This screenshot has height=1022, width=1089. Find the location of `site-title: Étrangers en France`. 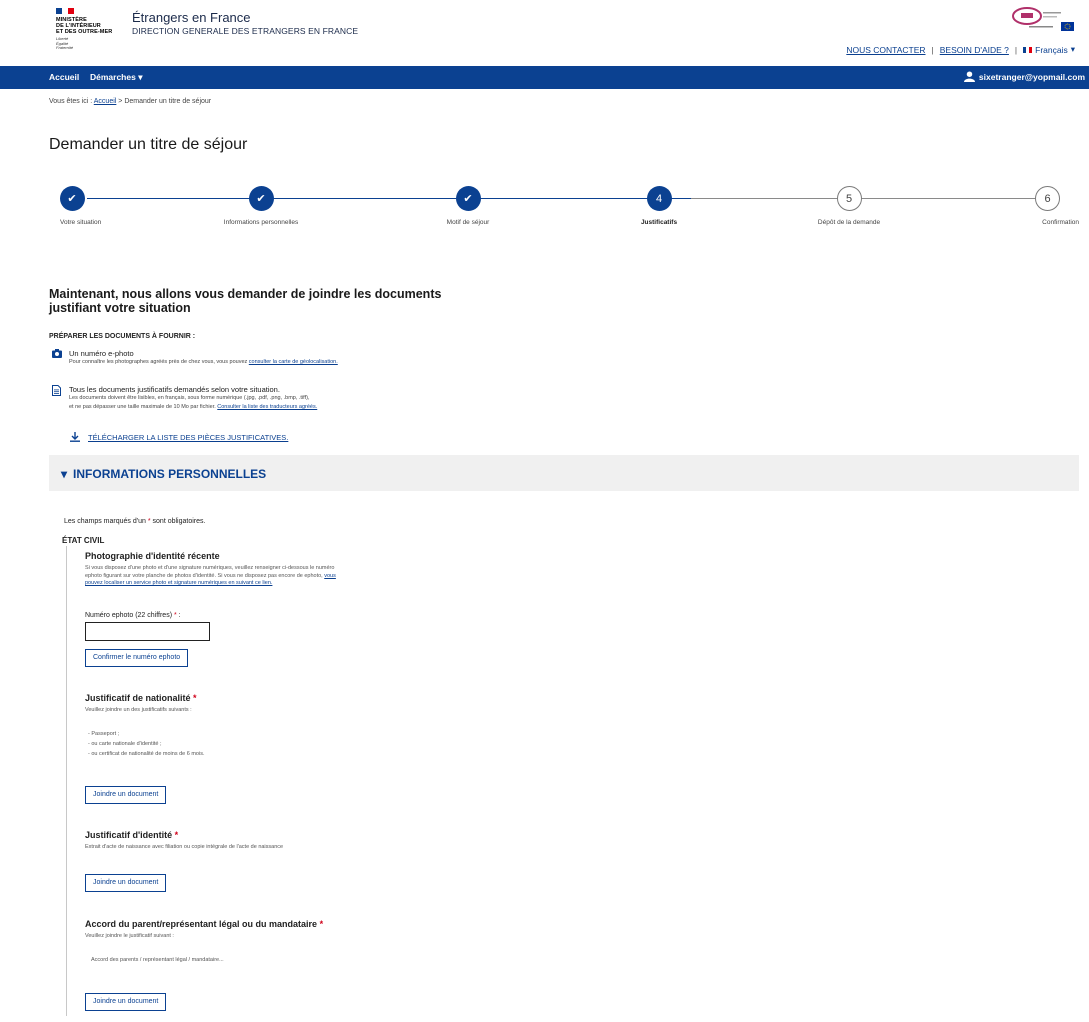

site-title: Étrangers en France is located at coordinates (191, 17).